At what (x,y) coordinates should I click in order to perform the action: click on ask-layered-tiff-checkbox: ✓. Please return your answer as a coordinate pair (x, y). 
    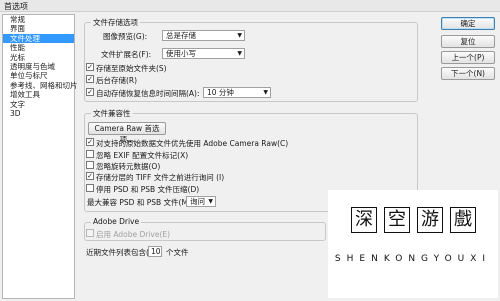
    Looking at the image, I should click on (90, 176).